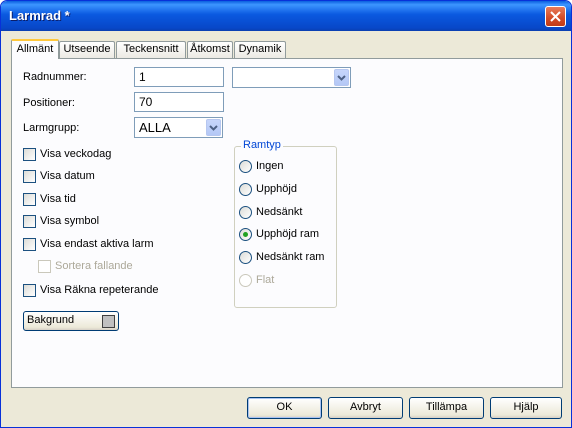 This screenshot has height=428, width=572. I want to click on ramtyp-ingen-radio, so click(245, 166).